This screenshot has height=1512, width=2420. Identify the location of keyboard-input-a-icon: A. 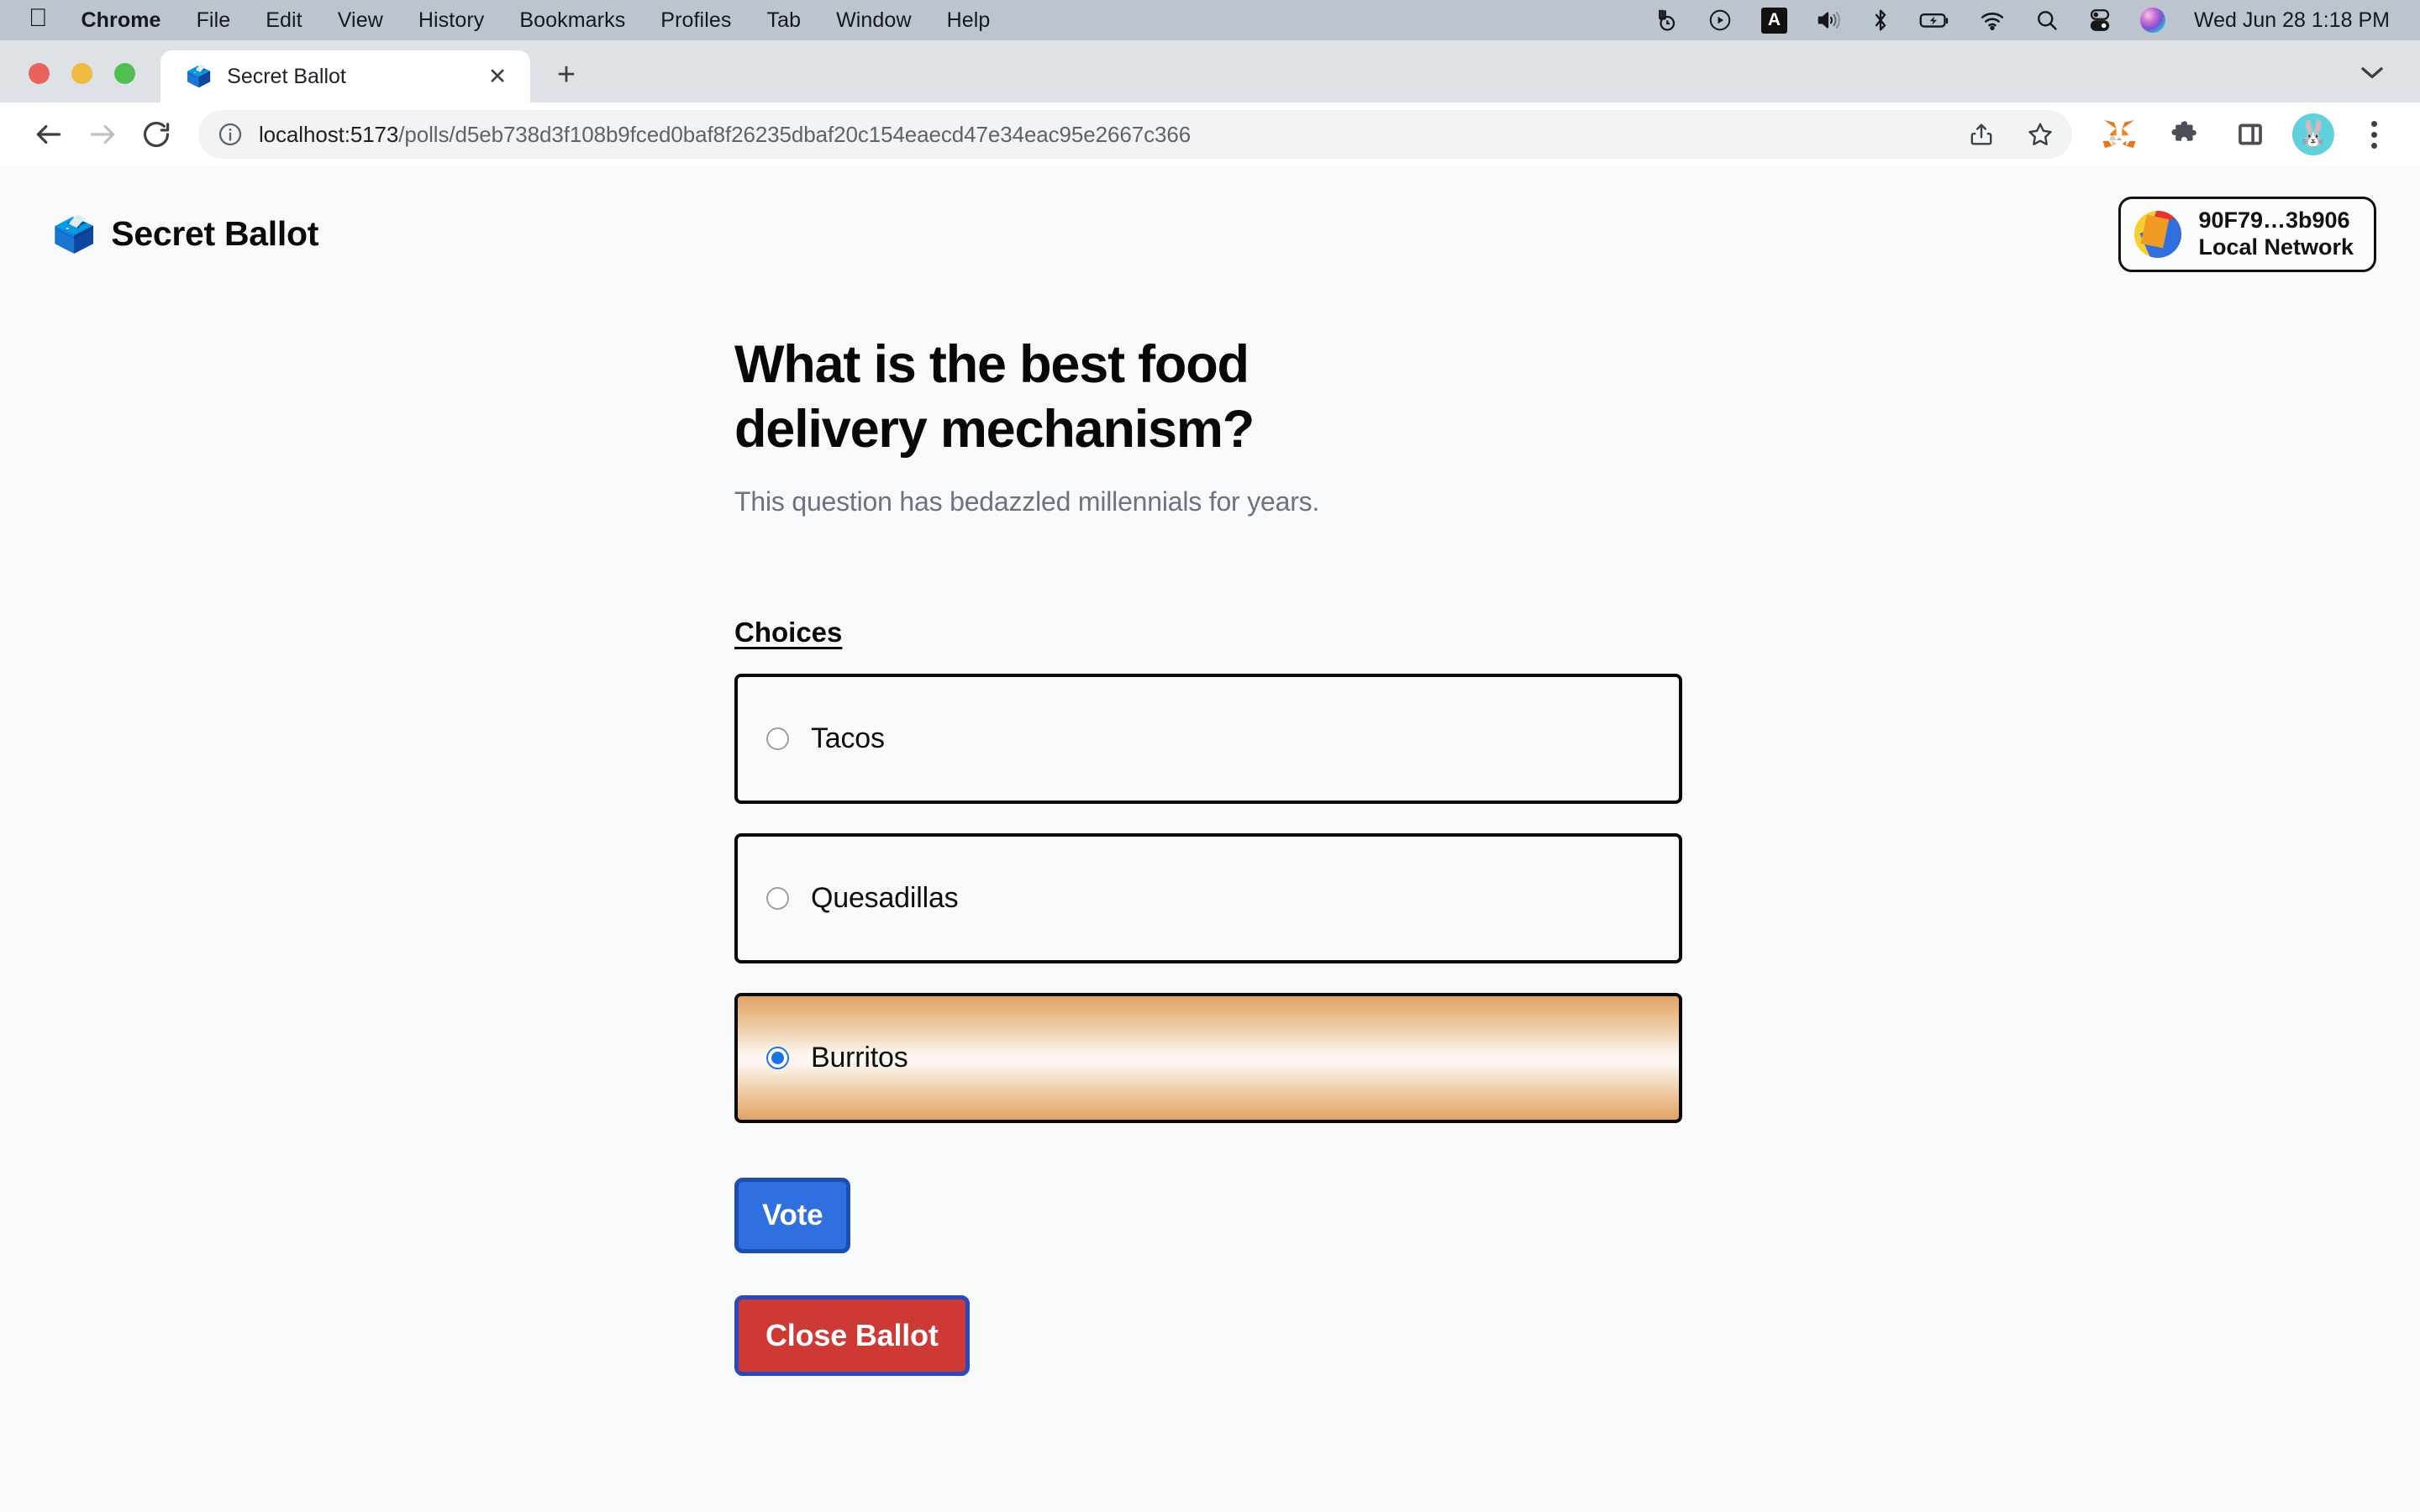
(1773, 20).